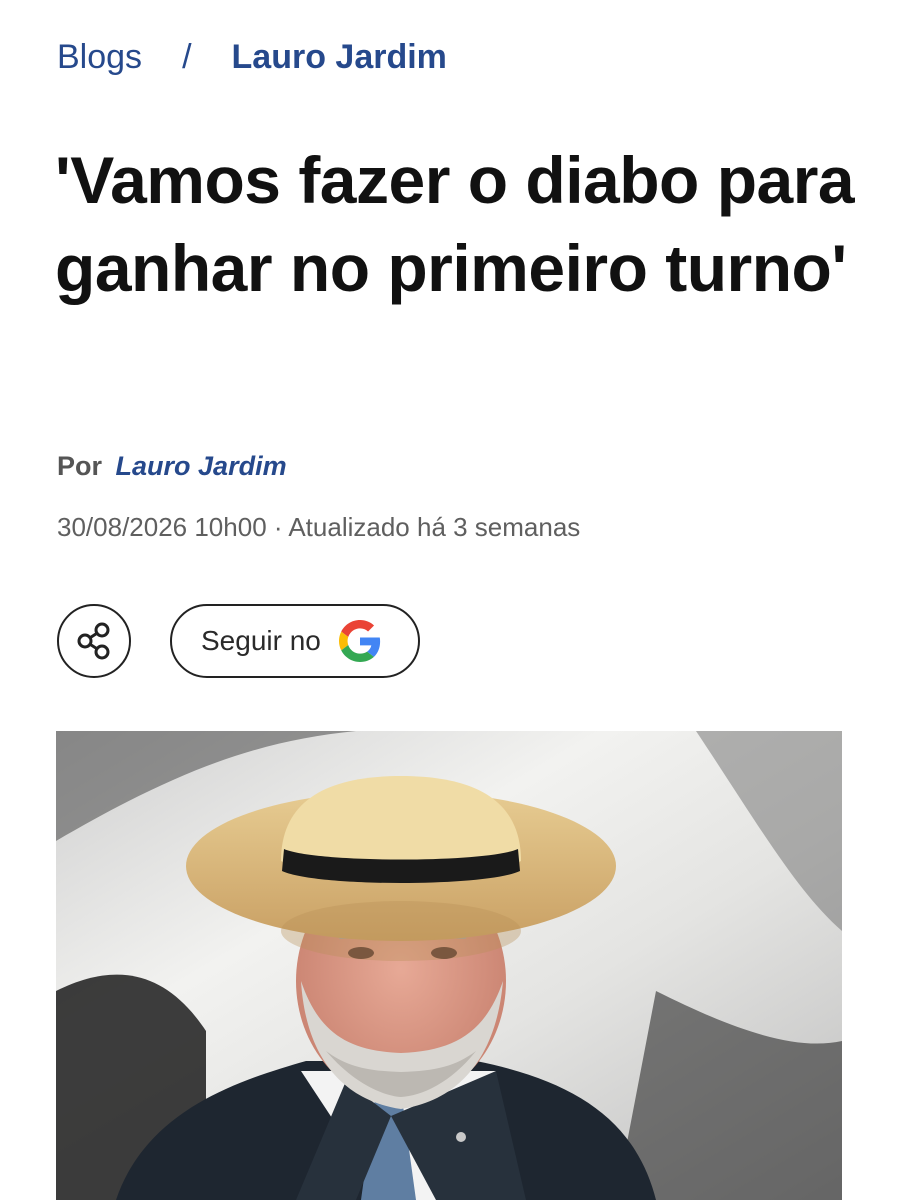 Image resolution: width=898 pixels, height=1200 pixels. Describe the element at coordinates (427, 527) in the screenshot. I see `updated-time: · Atualizado há 3 semanas` at that location.